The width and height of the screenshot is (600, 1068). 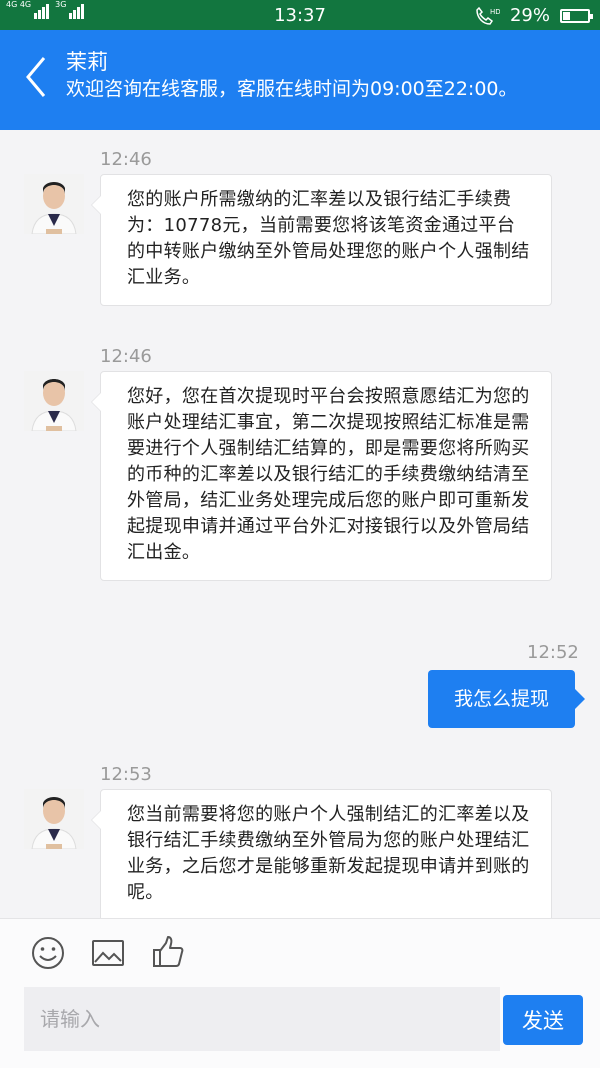 I want to click on chat-header: 茉莉 欢迎咨询在线客服，客服在线时间为09:00至22:00。, so click(x=300, y=80).